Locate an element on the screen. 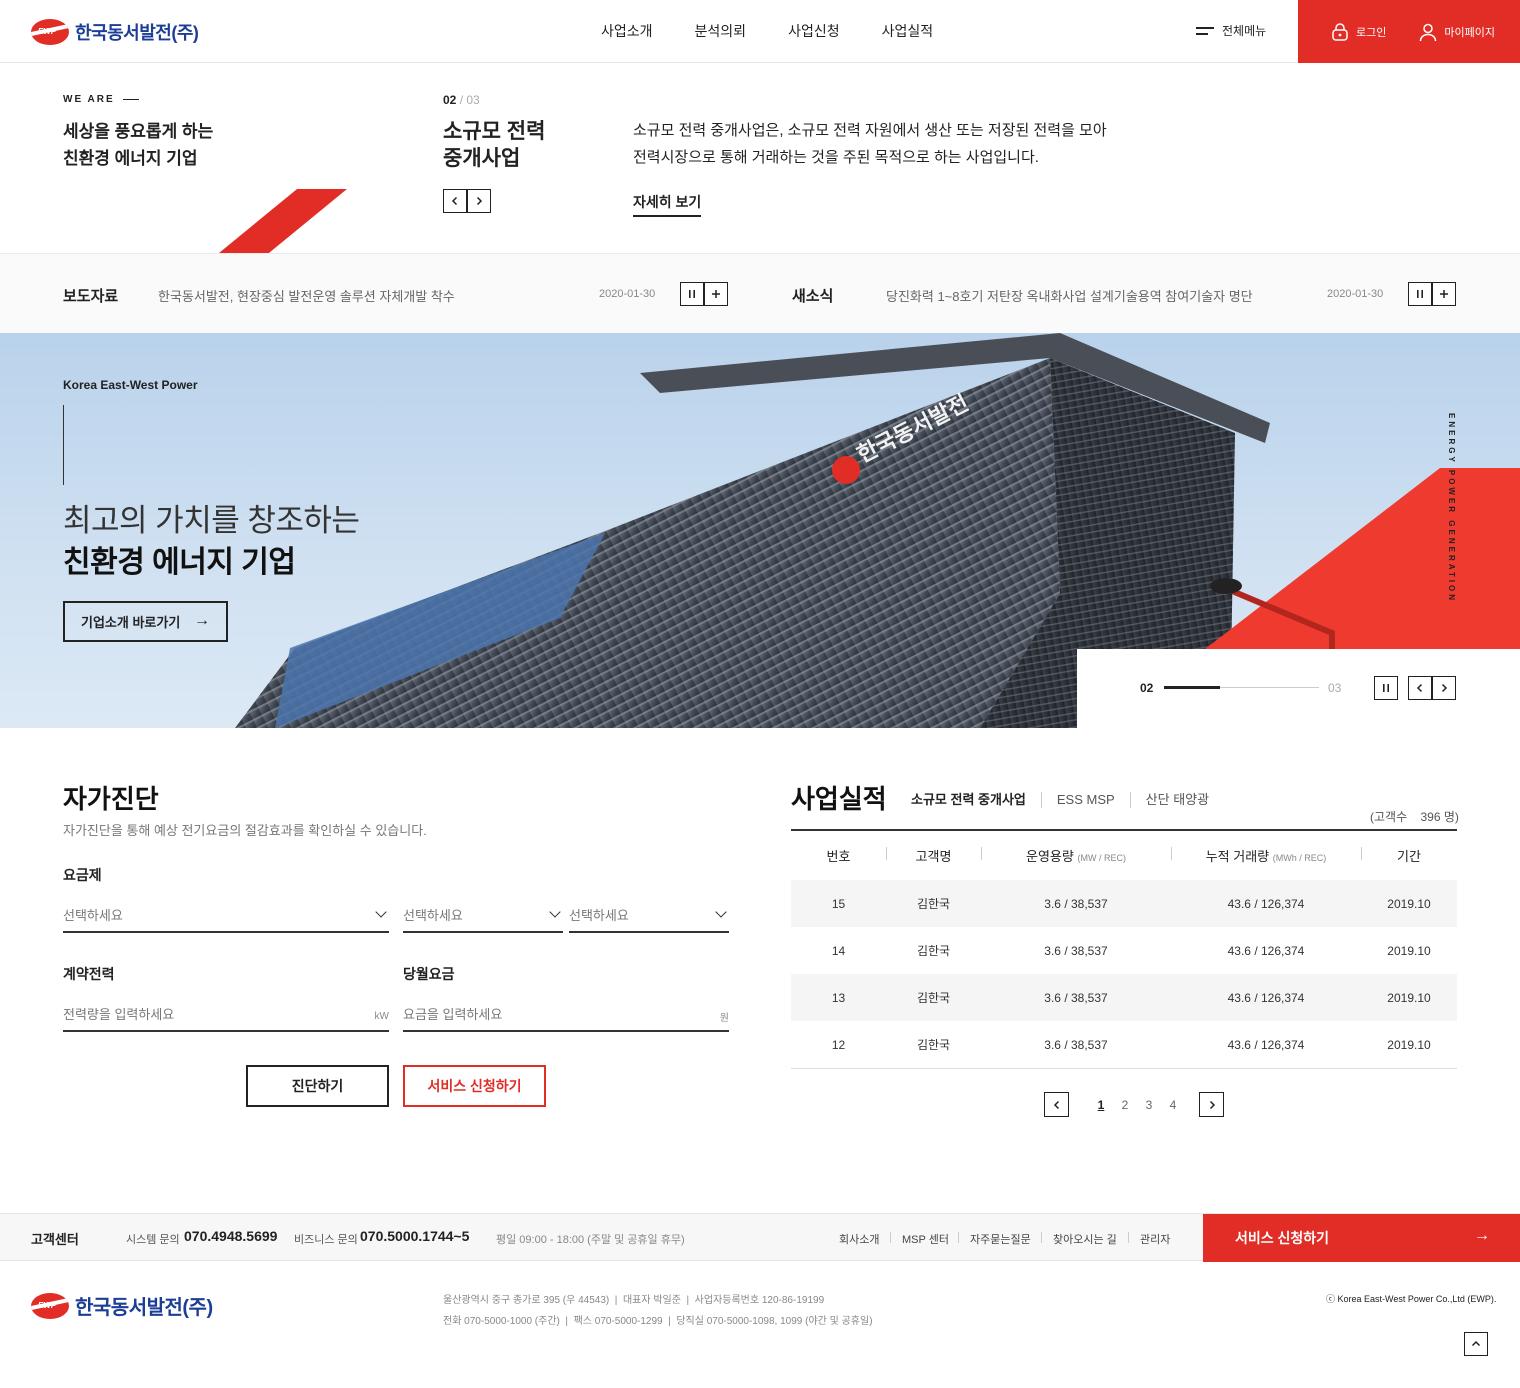 The height and width of the screenshot is (1388, 1520). we-are-label: WE ARE is located at coordinates (101, 99).